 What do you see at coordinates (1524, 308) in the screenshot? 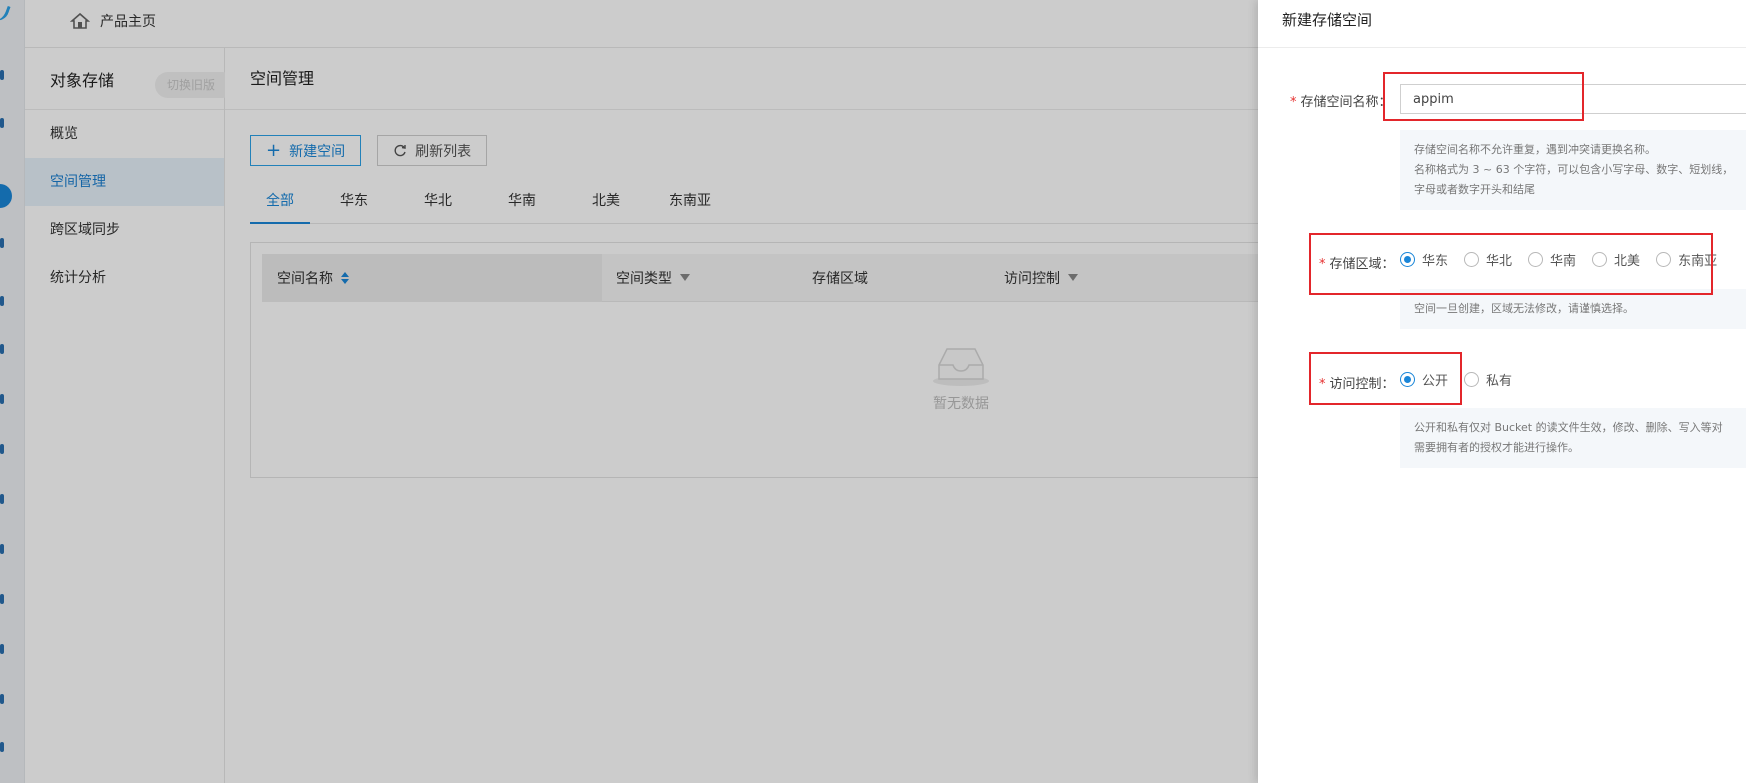
I see `storage-region-hint-line: 空间一旦创建，区域无法修改，请谨慎选择。` at bounding box center [1524, 308].